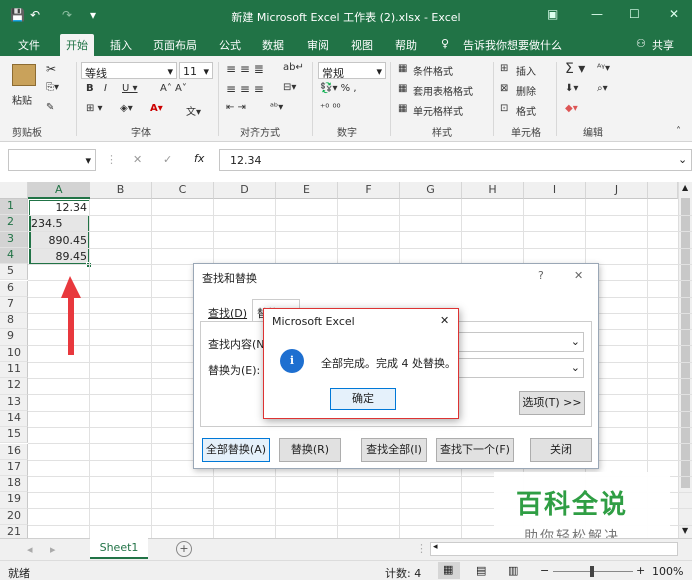 The height and width of the screenshot is (581, 692). Describe the element at coordinates (592, 571) in the screenshot. I see `zoom-slider-thumb` at that location.